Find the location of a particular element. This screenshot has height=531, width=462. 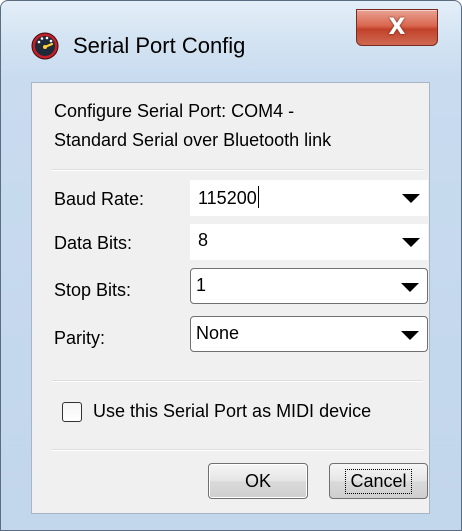

close-icon: X is located at coordinates (397, 27).